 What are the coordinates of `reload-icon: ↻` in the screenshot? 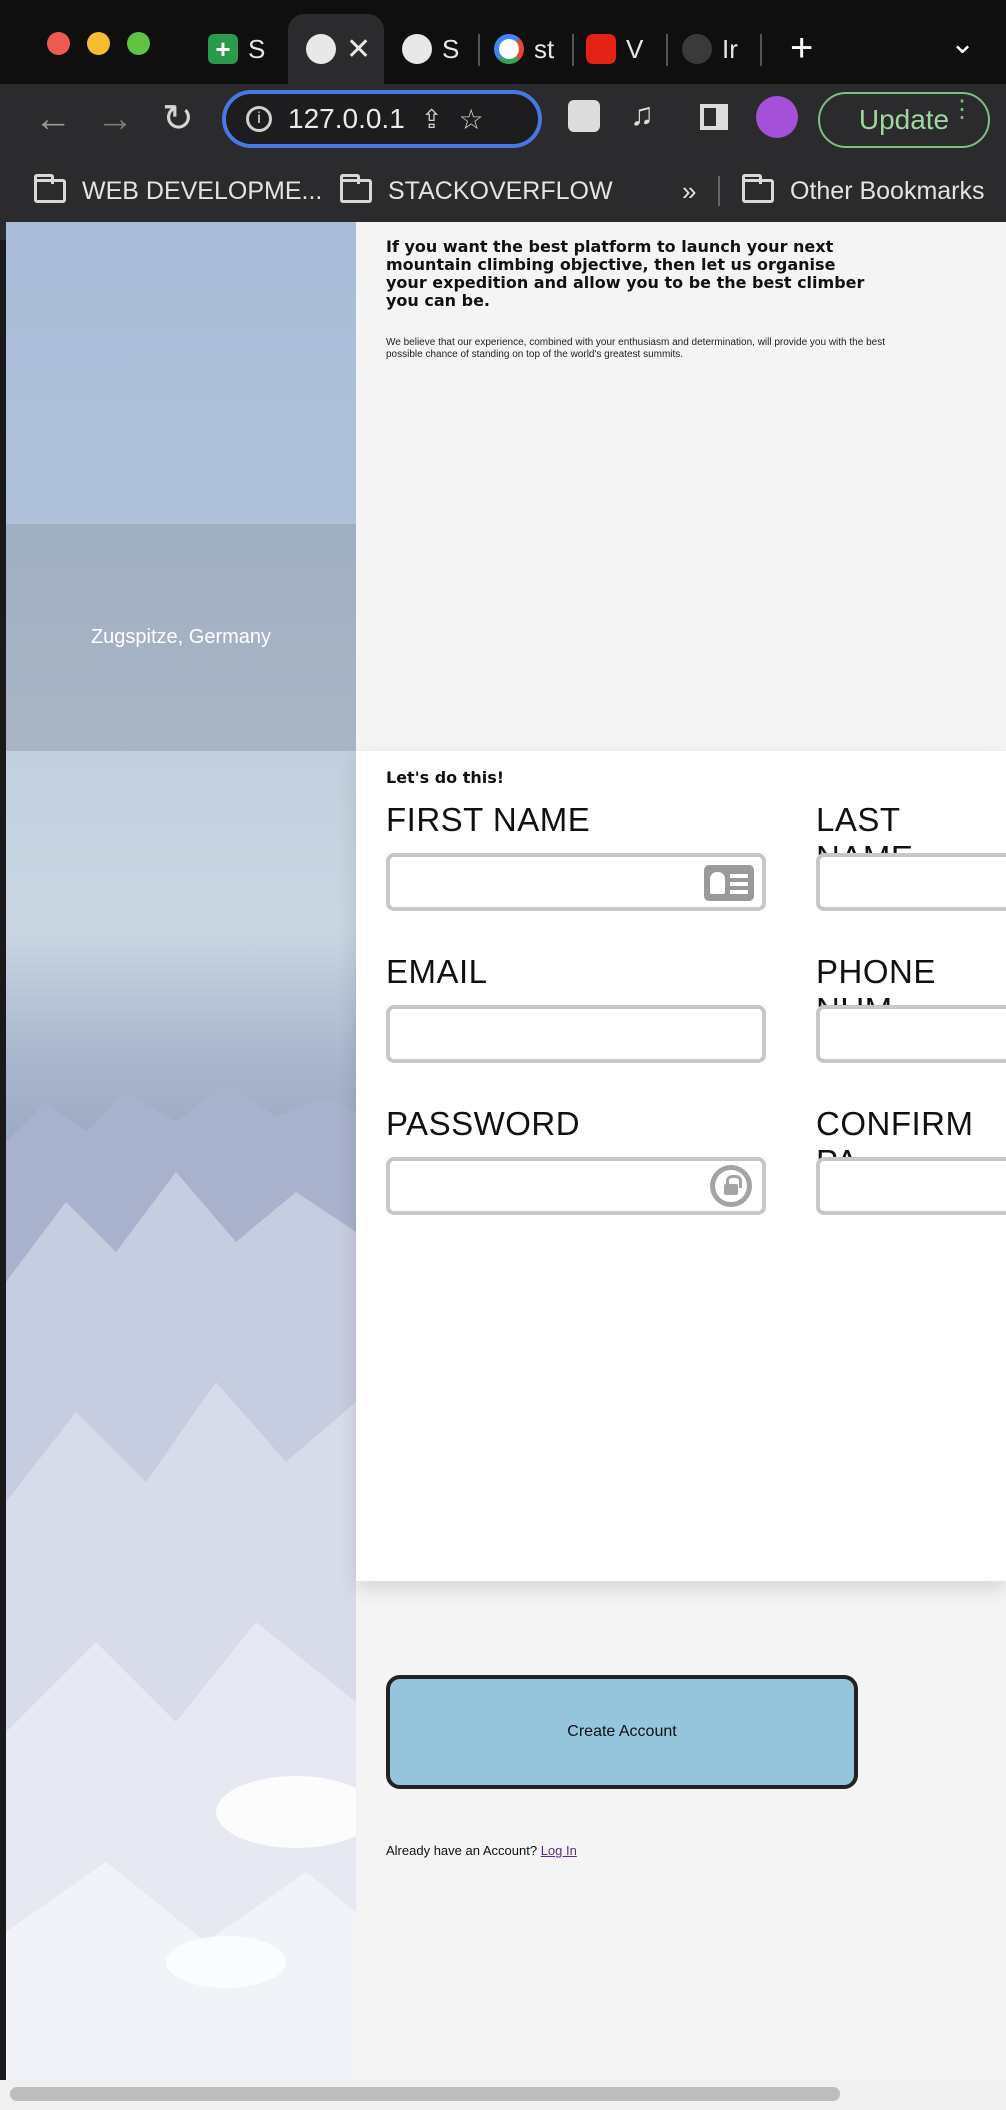 It's located at (178, 119).